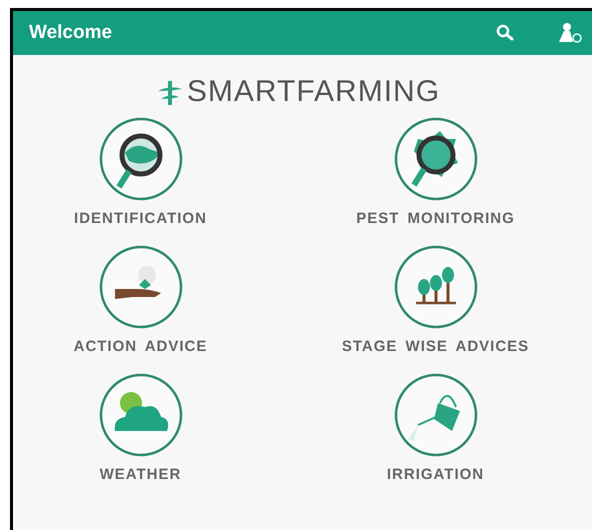 The width and height of the screenshot is (592, 530). Describe the element at coordinates (71, 33) in the screenshot. I see `app-title: Welcome` at that location.